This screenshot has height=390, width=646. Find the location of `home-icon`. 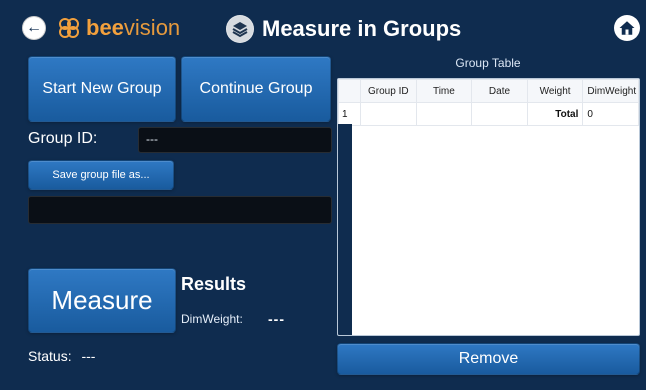

home-icon is located at coordinates (627, 28).